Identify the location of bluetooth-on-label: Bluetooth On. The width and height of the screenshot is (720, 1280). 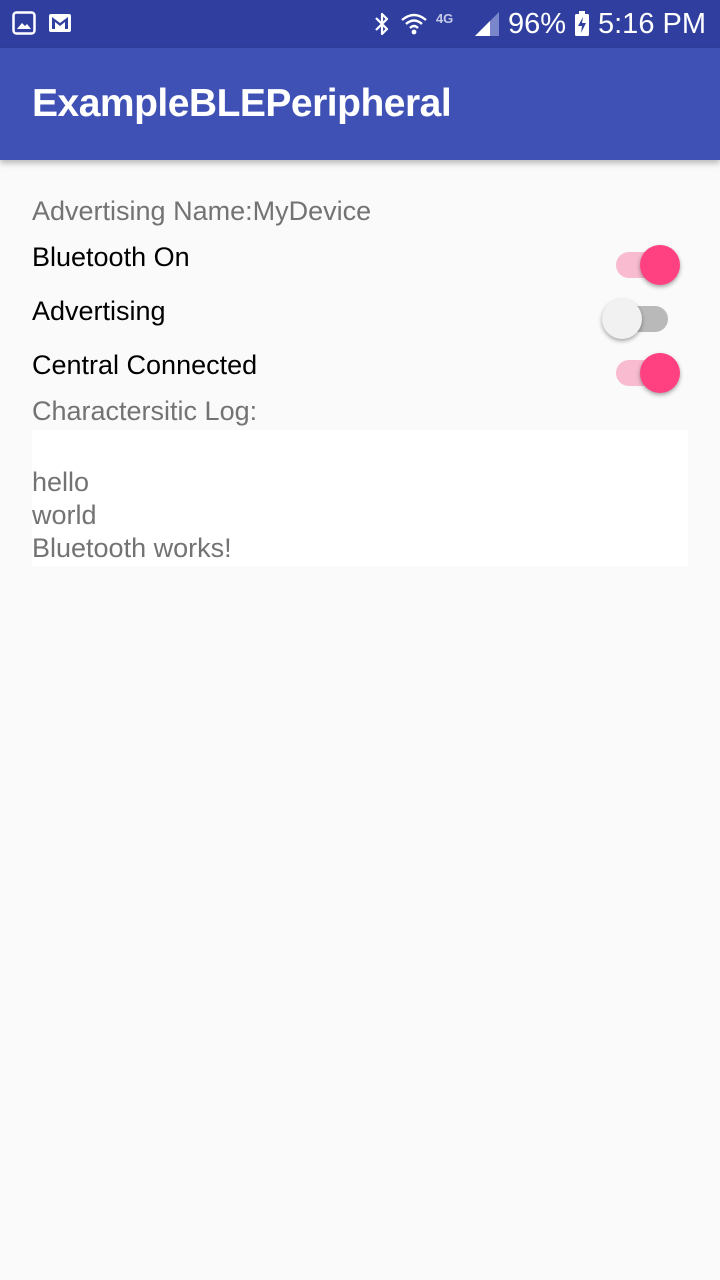
(111, 257).